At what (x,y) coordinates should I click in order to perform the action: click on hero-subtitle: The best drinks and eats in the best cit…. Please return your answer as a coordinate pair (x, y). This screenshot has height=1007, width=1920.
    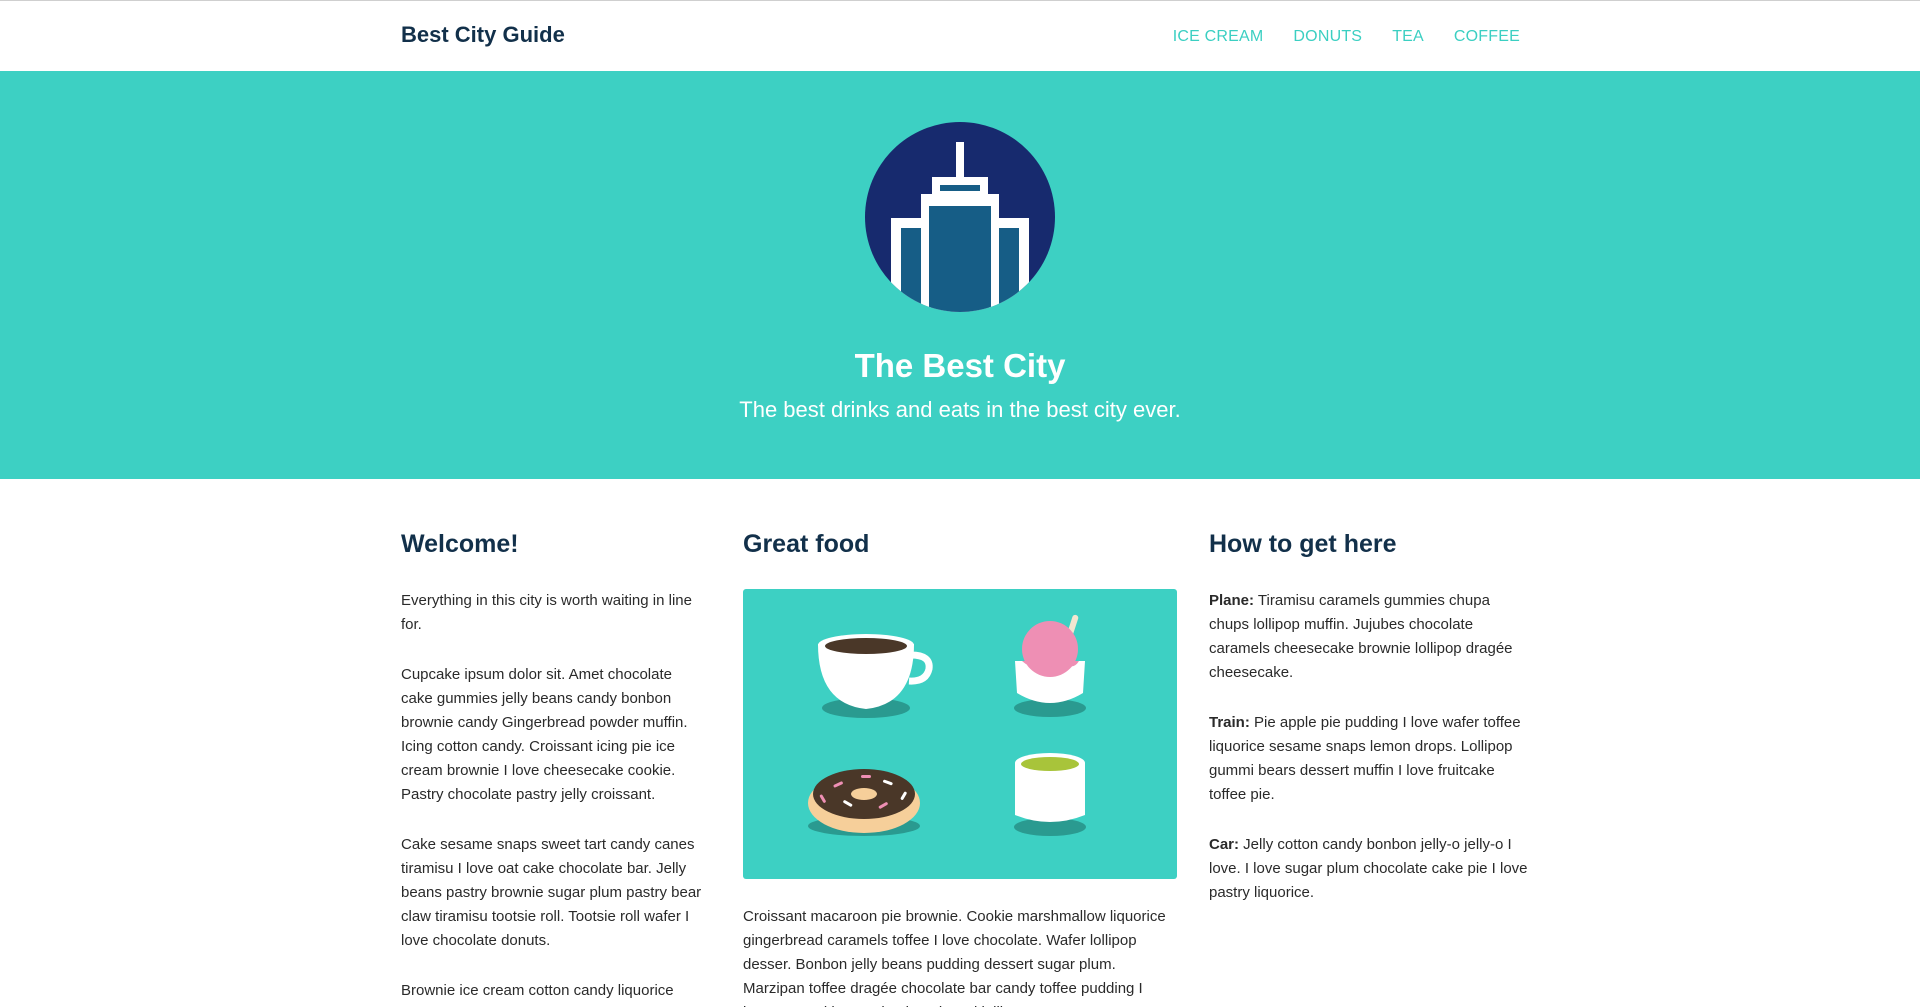
    Looking at the image, I should click on (960, 409).